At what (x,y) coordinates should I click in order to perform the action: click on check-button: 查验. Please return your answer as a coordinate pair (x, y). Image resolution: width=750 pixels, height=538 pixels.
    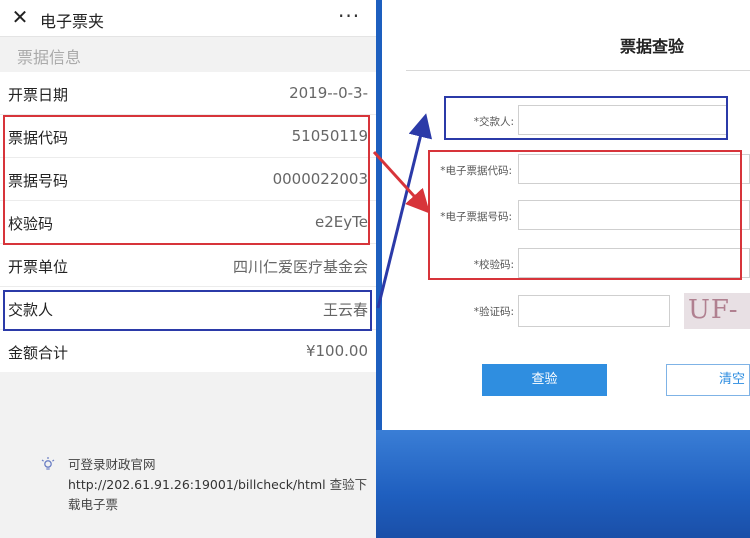
    Looking at the image, I should click on (544, 380).